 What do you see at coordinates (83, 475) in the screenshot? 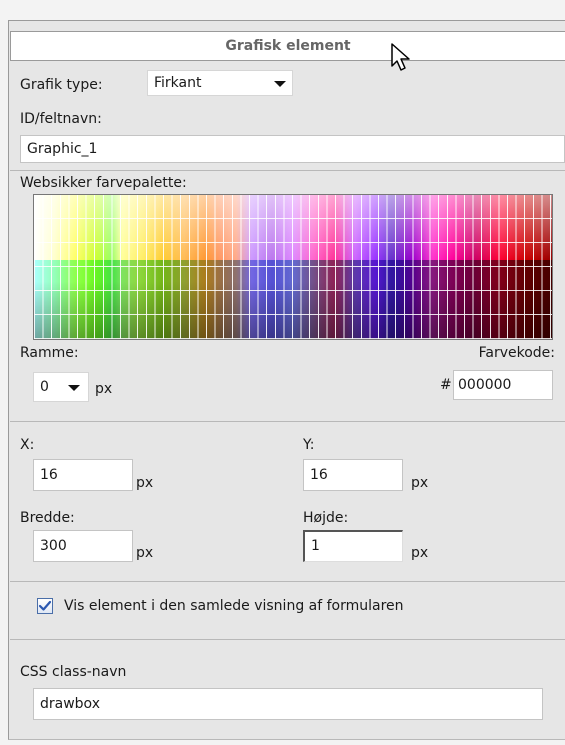
I see `x-input: 16` at bounding box center [83, 475].